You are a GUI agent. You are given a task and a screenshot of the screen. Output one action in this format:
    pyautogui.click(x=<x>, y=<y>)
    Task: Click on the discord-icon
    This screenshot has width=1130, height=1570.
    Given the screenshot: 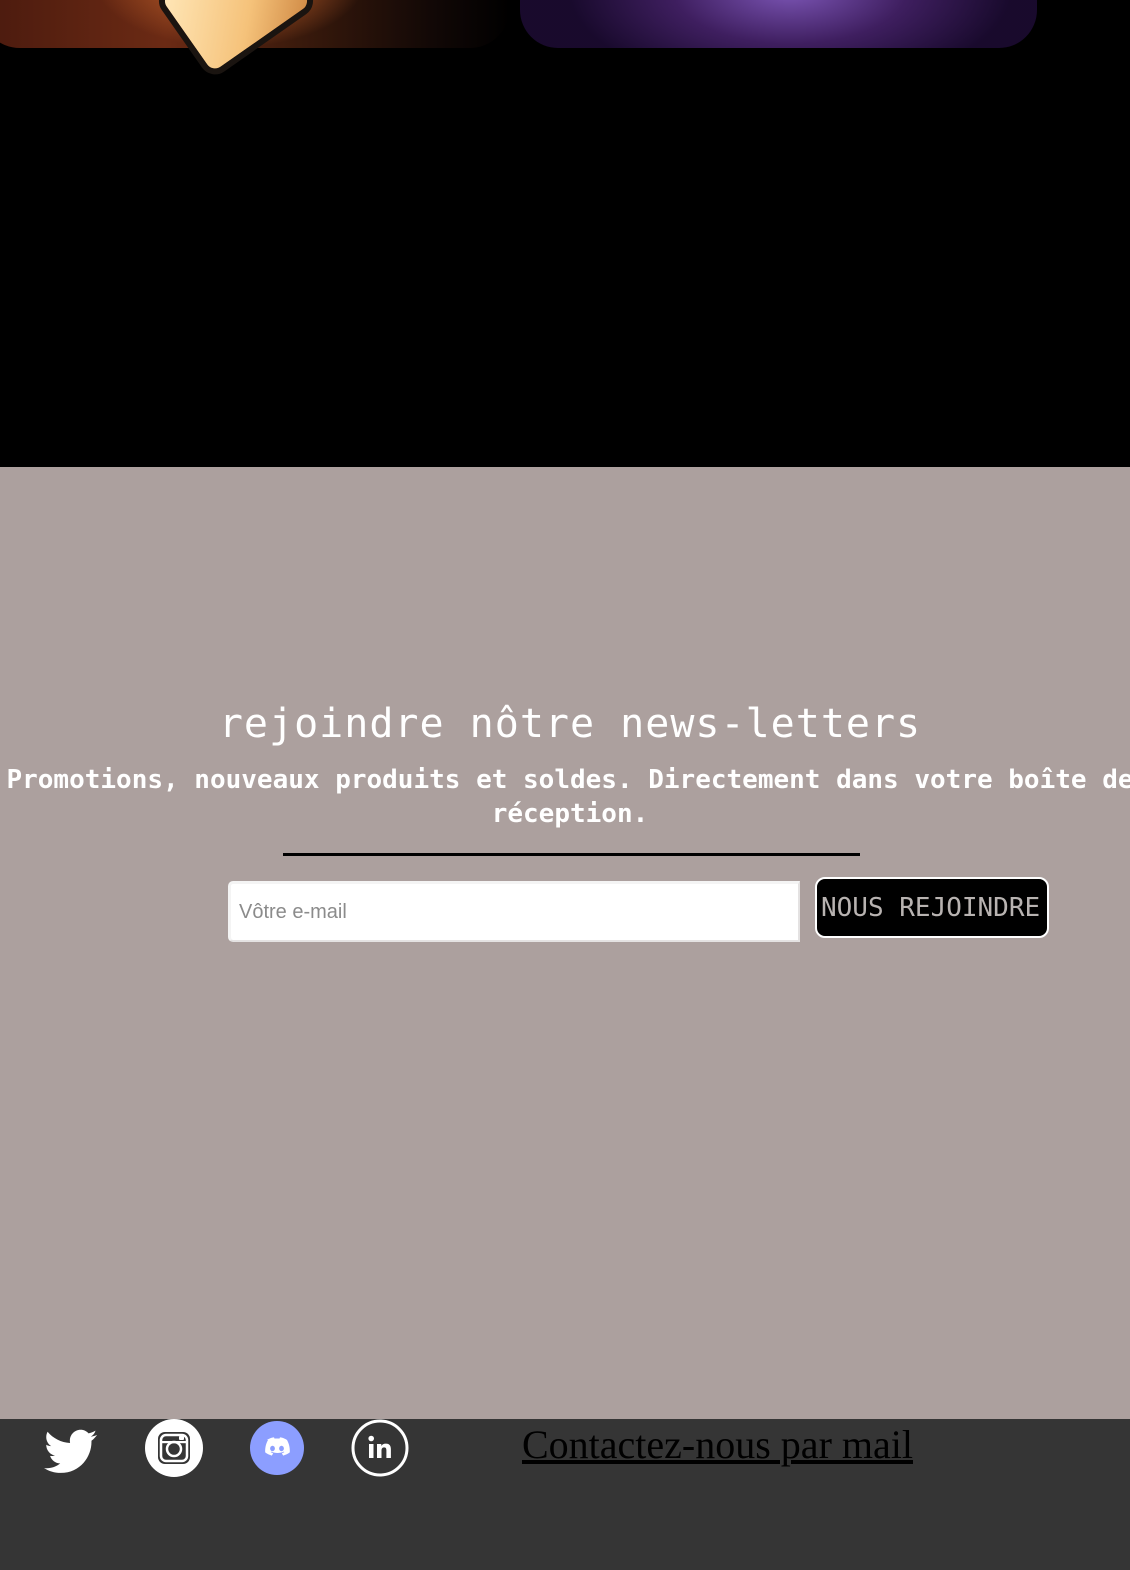 What is the action you would take?
    pyautogui.click(x=277, y=1448)
    